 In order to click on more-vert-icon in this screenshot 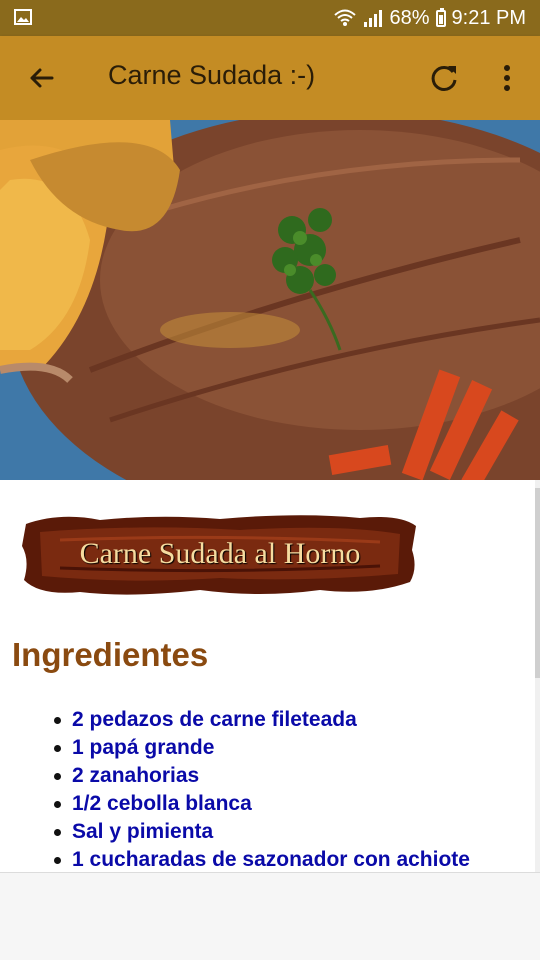, I will do `click(507, 78)`.